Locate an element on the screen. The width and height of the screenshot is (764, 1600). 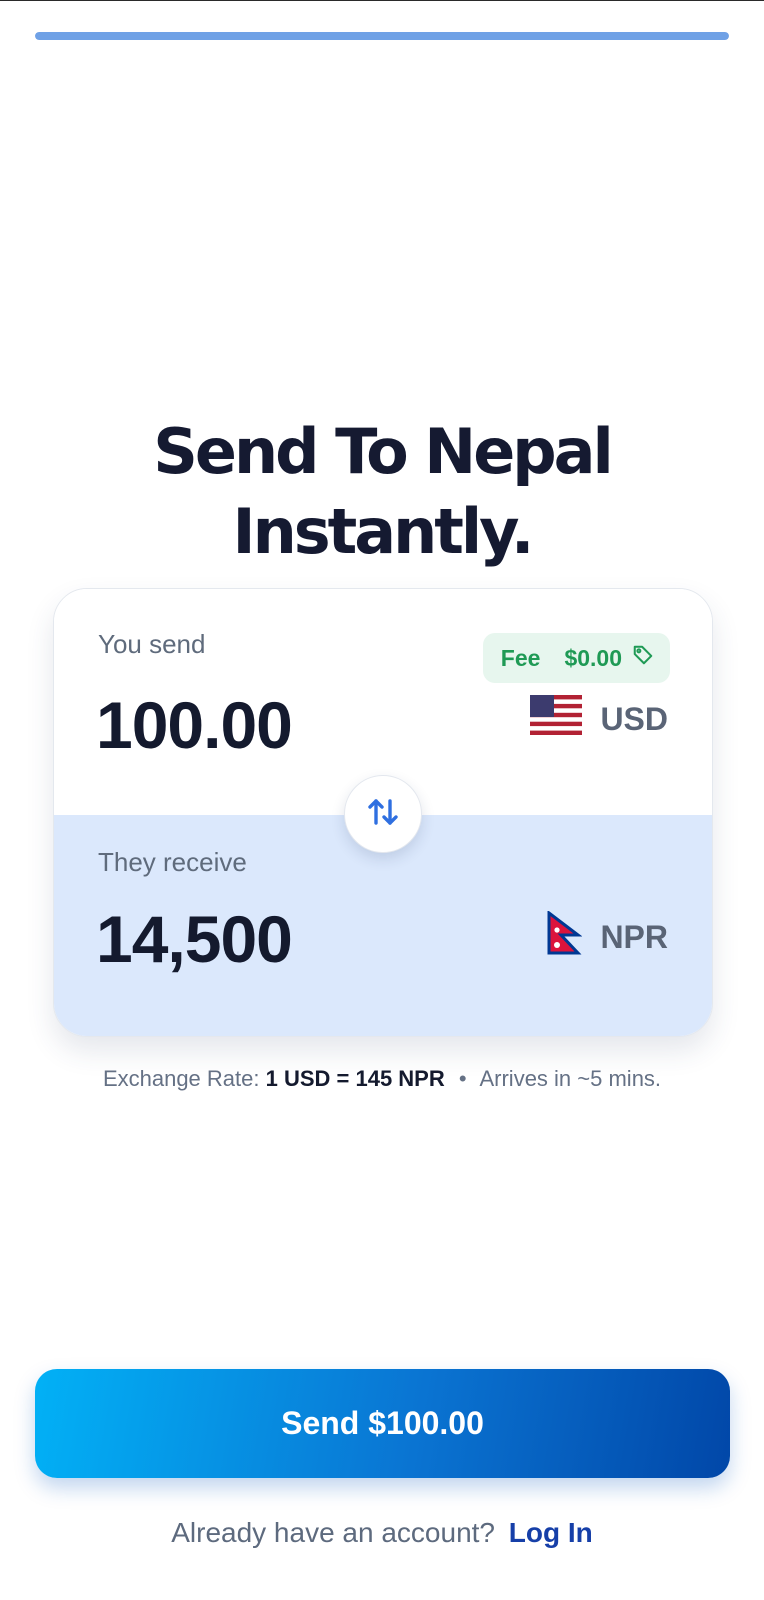
send-currency-code: USD is located at coordinates (634, 718).